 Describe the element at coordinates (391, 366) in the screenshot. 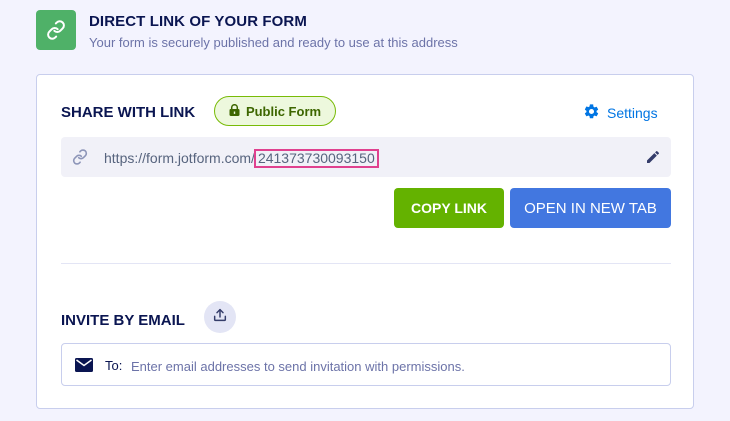

I see `email-input` at that location.